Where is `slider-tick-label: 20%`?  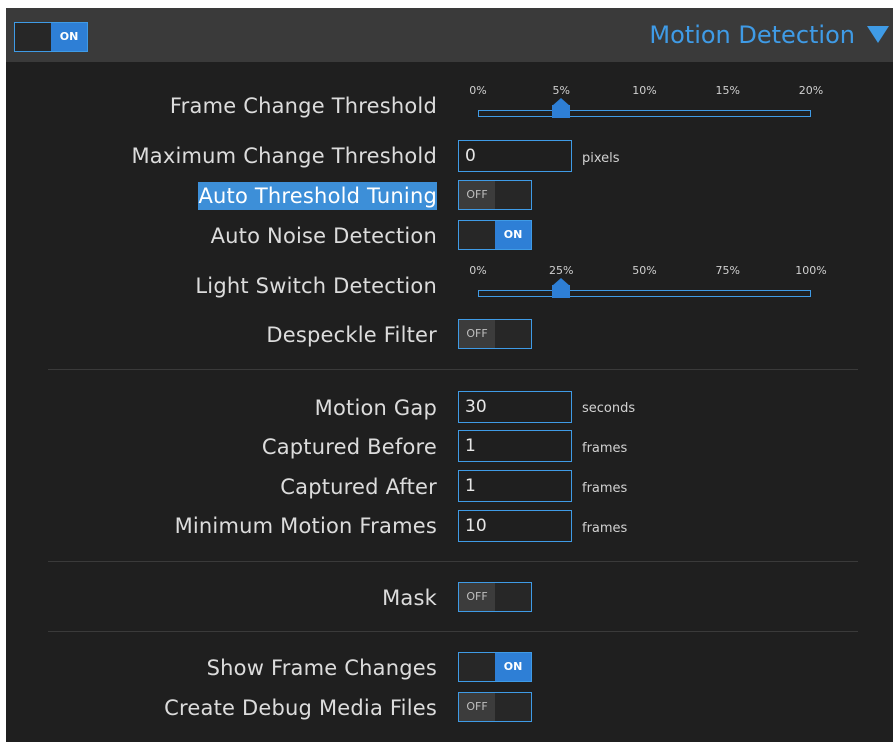 slider-tick-label: 20% is located at coordinates (811, 90).